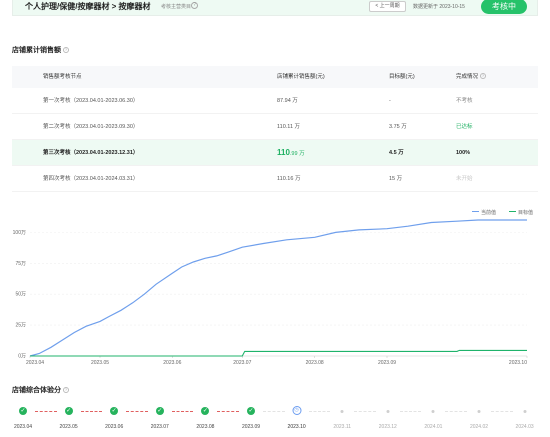 This screenshot has width=550, height=437. Describe the element at coordinates (62, 77) in the screenshot. I see `column-header: 销售额考核节点` at that location.